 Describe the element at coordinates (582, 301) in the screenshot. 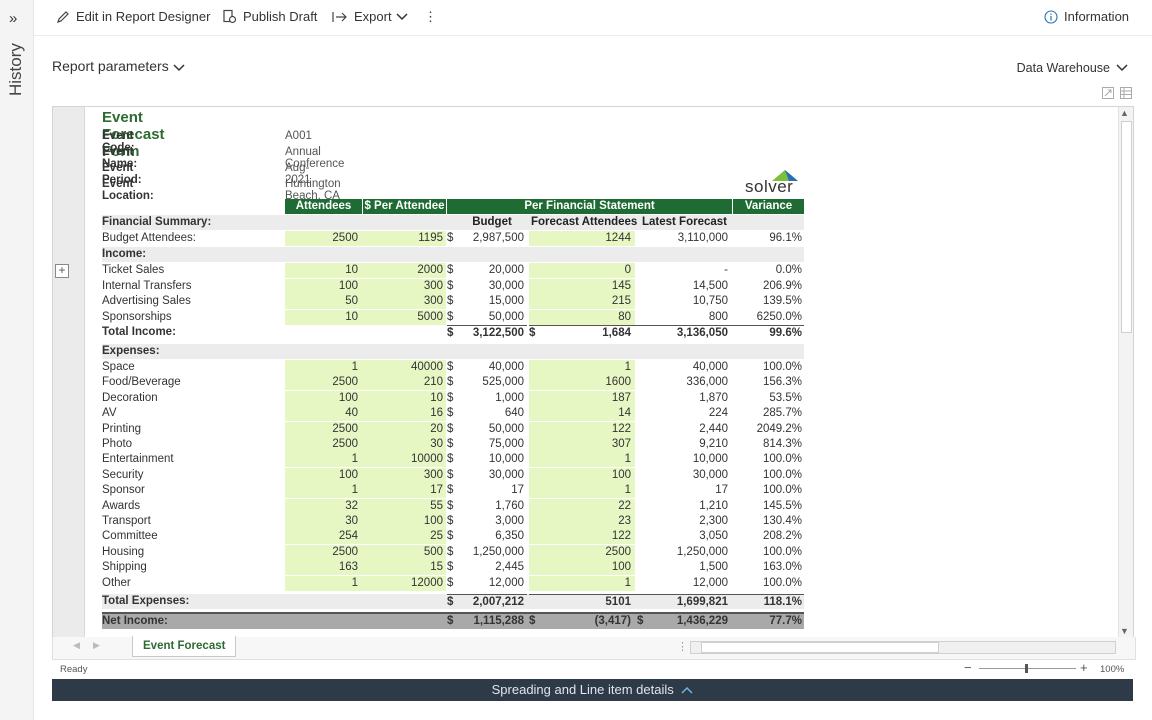

I see `forecast-attendees-input: 215` at that location.